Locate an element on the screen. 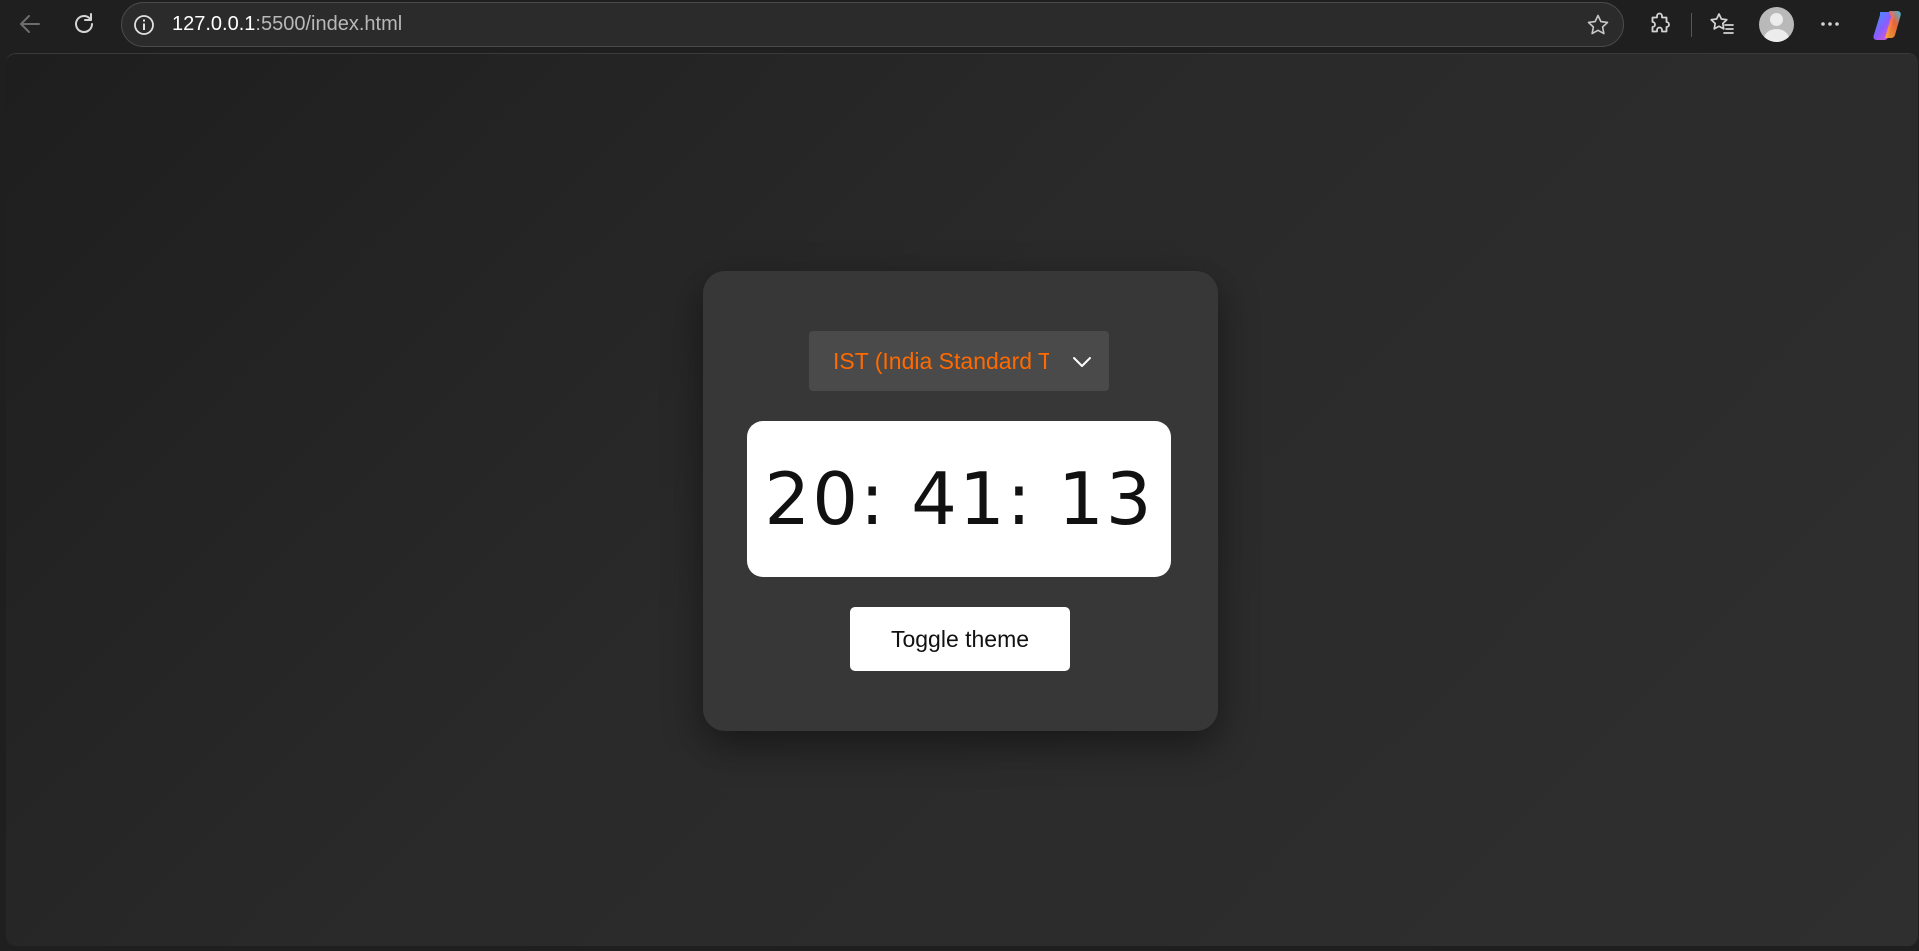 This screenshot has height=951, width=1919. more-icon is located at coordinates (1830, 24).